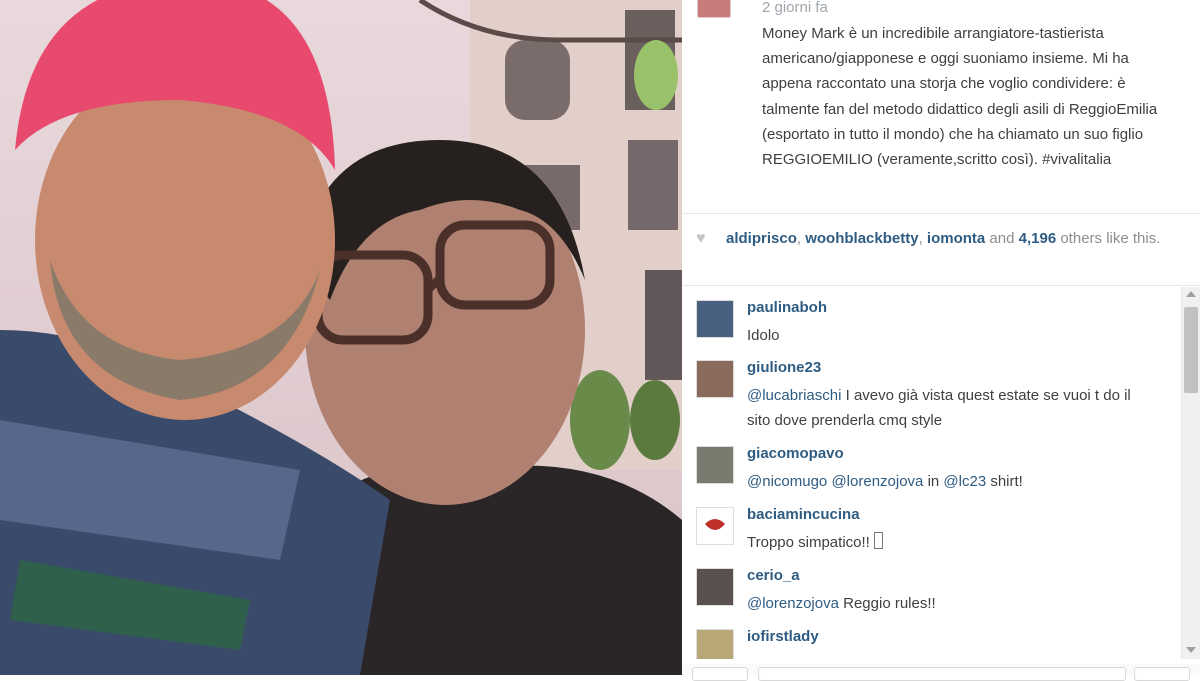 Image resolution: width=1200 pixels, height=681 pixels. What do you see at coordinates (964, 481) in the screenshot?
I see `comment-mention: @lc23` at bounding box center [964, 481].